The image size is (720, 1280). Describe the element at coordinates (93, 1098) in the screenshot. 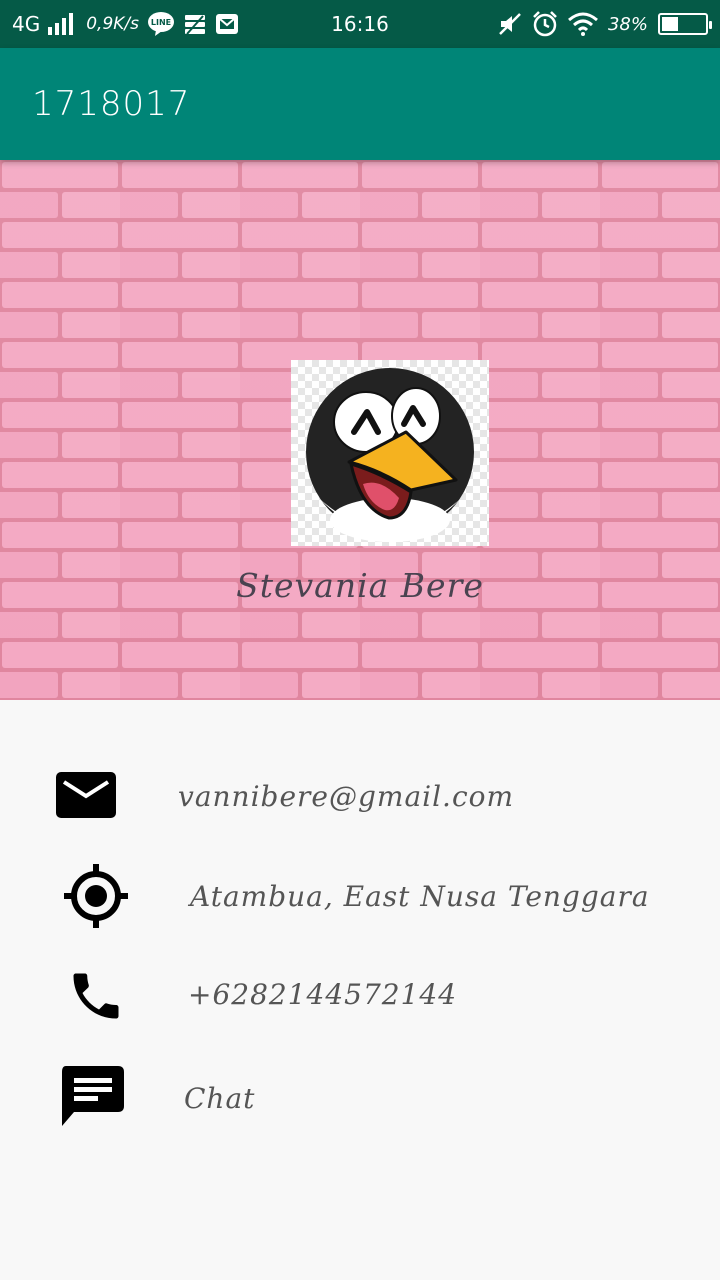

I see `chat-icon` at that location.